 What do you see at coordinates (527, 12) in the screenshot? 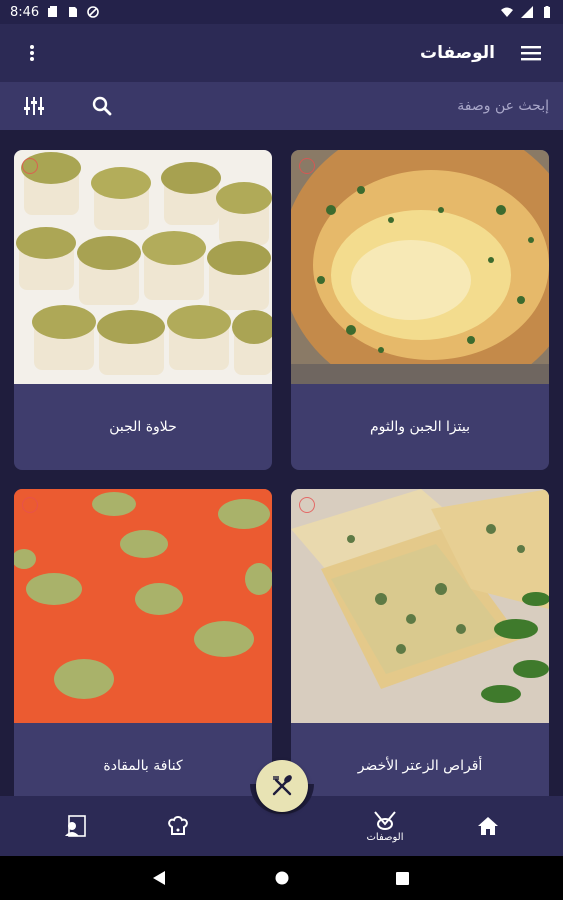
I see `signal-icon` at bounding box center [527, 12].